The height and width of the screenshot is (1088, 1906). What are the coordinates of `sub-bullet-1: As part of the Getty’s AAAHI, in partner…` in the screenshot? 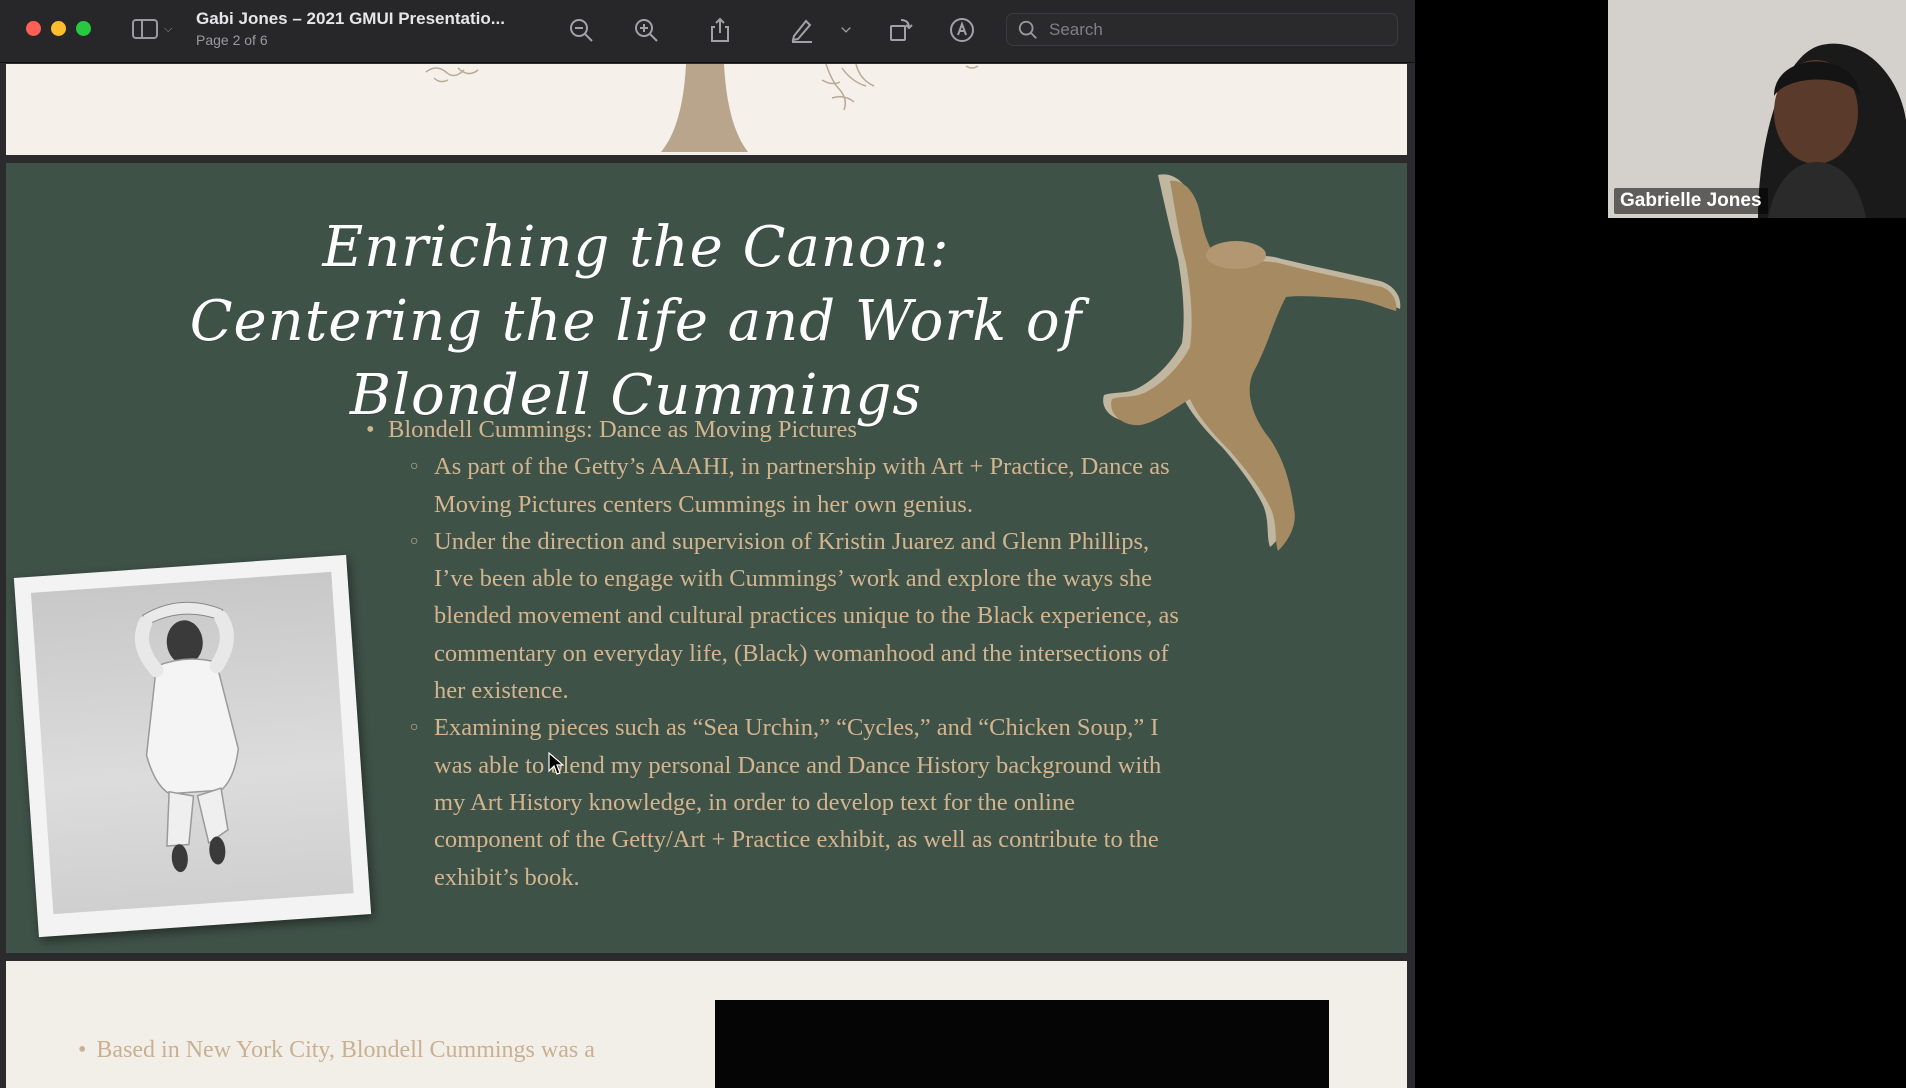 It's located at (772, 485).